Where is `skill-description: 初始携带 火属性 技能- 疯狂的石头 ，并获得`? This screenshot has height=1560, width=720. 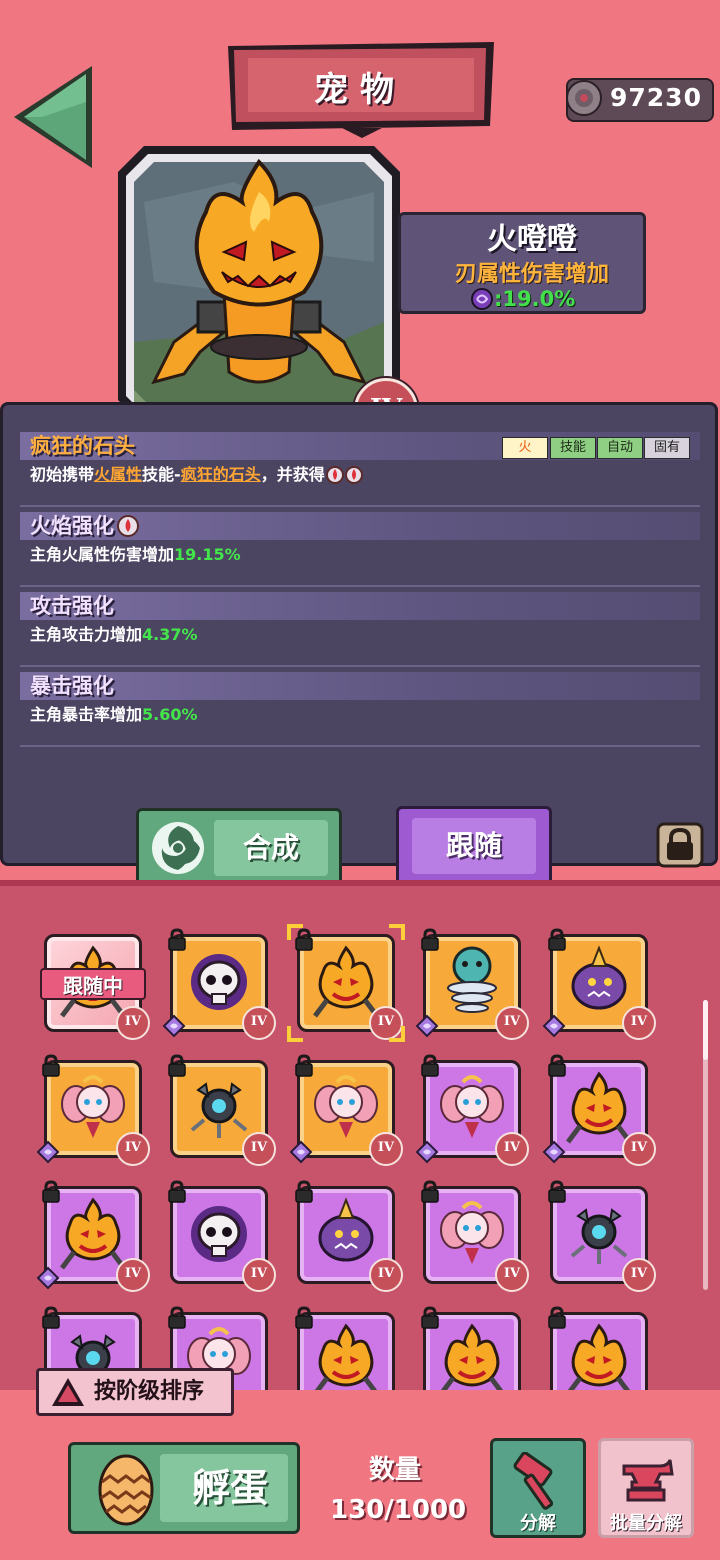
skill-description: 初始携带 火属性 技能- 疯狂的石头 ，并获得 is located at coordinates (197, 475).